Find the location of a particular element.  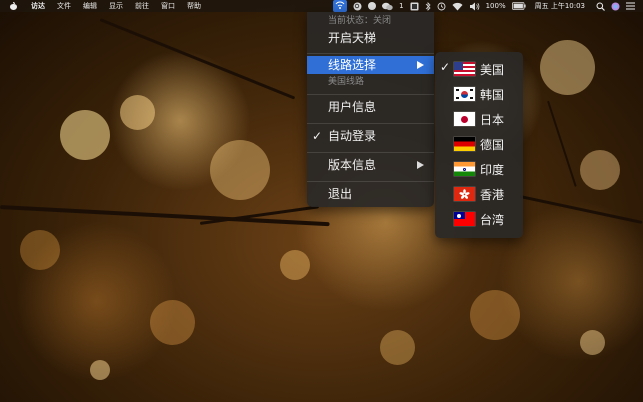

route-item-tw: 台湾 is located at coordinates (479, 218).